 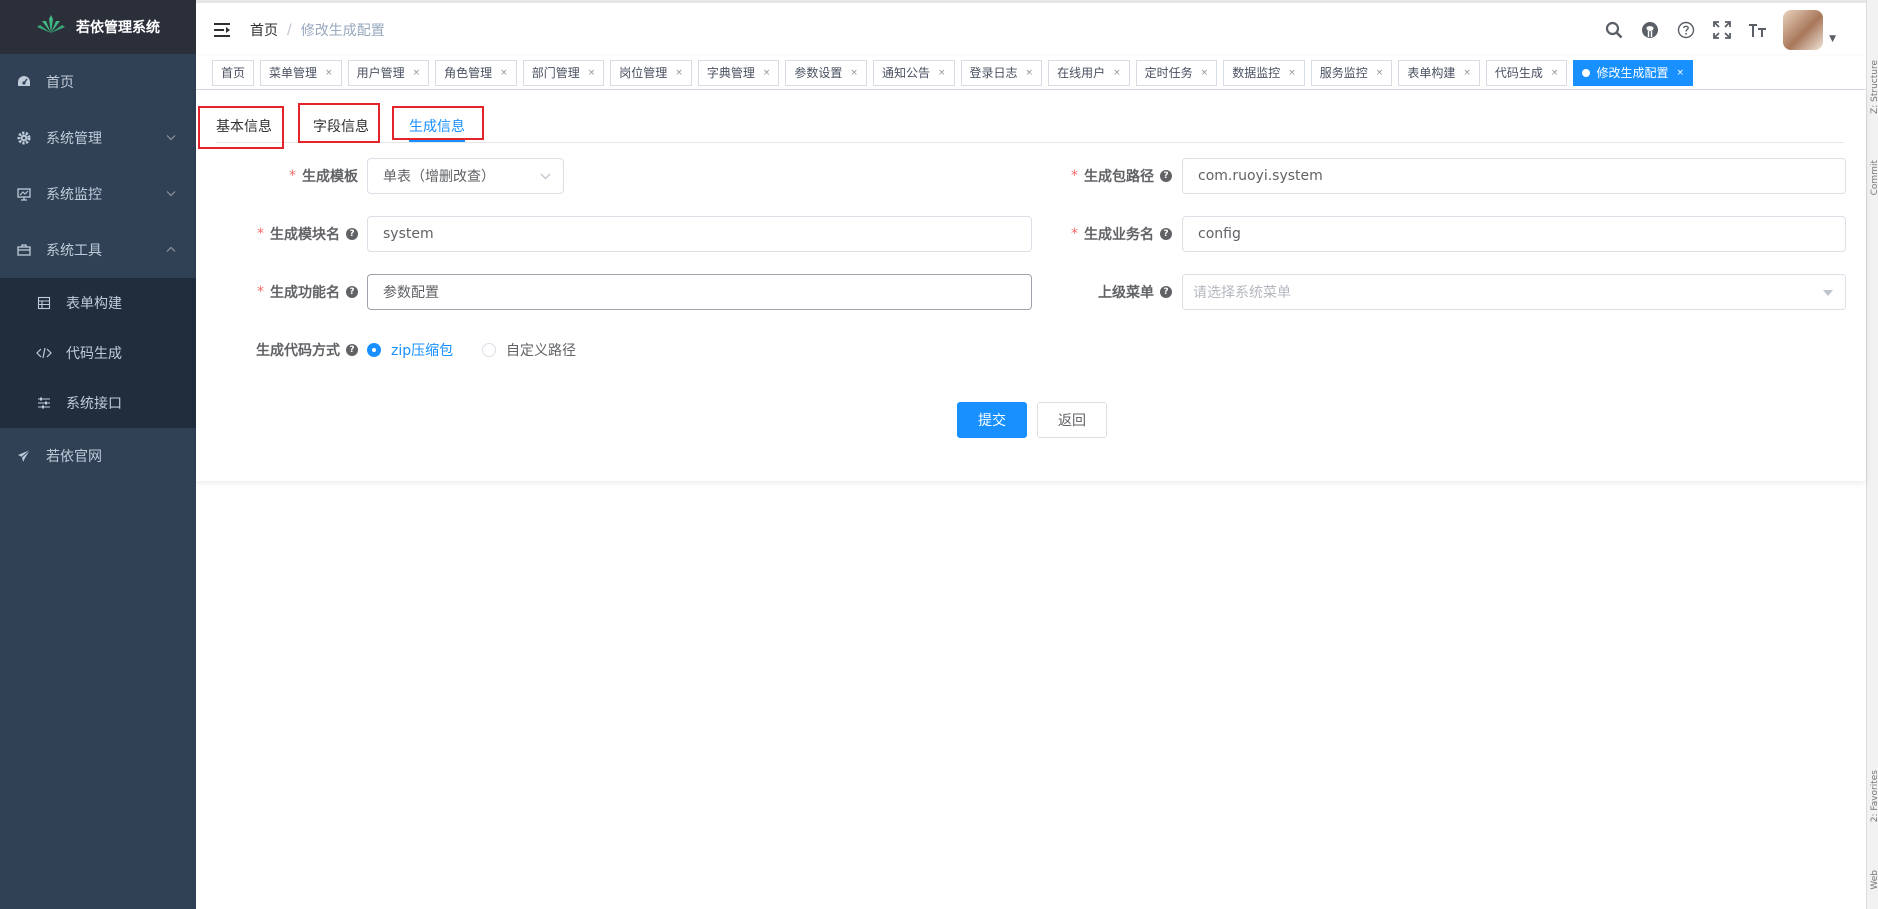 What do you see at coordinates (1734, 29) in the screenshot?
I see `navbar-actions: ▼` at bounding box center [1734, 29].